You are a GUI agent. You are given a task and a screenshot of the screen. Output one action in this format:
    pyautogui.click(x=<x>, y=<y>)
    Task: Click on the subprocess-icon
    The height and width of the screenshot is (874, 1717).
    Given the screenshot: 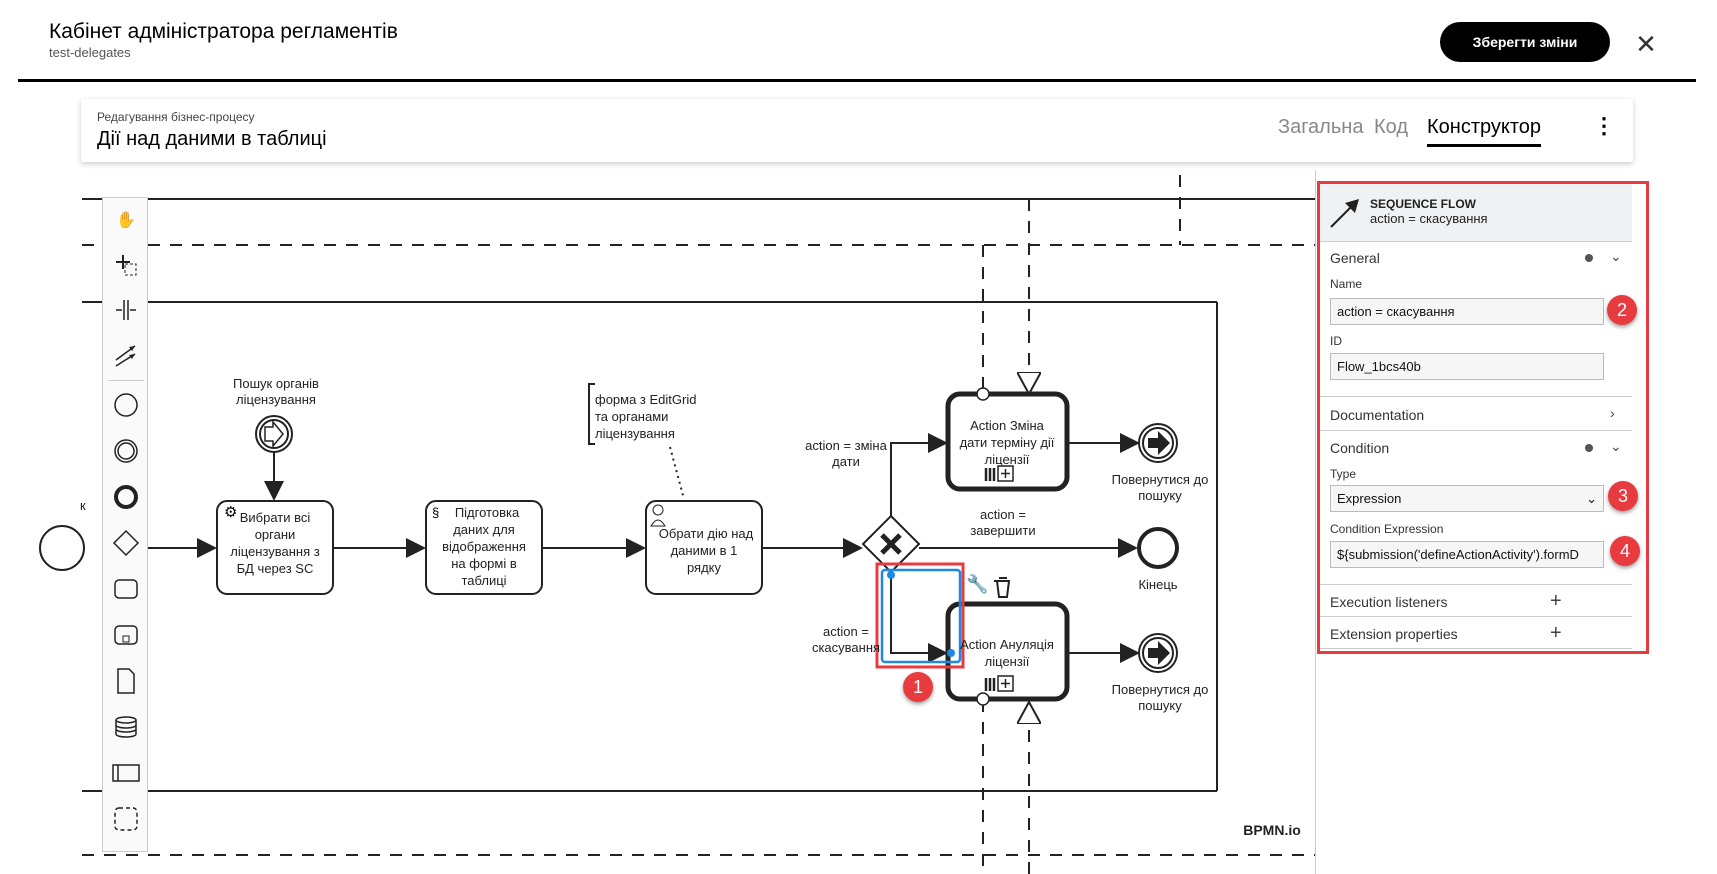 What is the action you would take?
    pyautogui.click(x=126, y=635)
    